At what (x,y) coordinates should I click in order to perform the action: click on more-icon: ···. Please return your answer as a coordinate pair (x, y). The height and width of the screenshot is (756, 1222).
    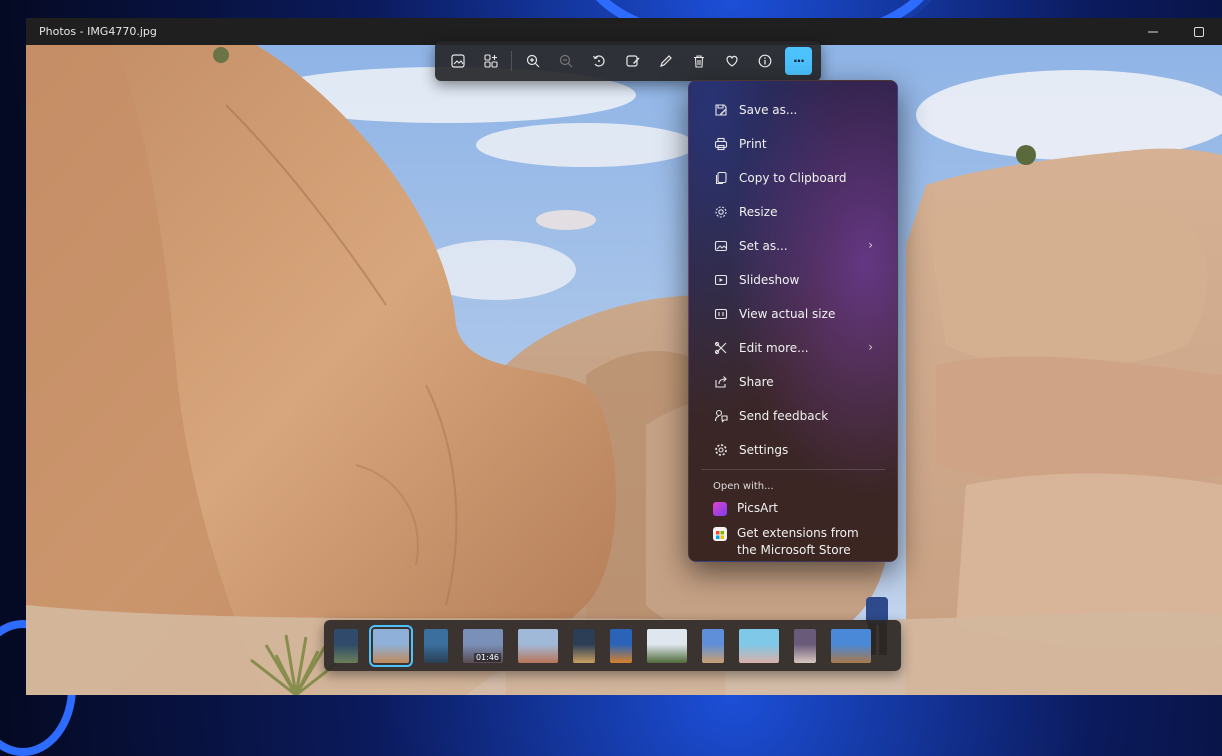
    Looking at the image, I should click on (799, 61).